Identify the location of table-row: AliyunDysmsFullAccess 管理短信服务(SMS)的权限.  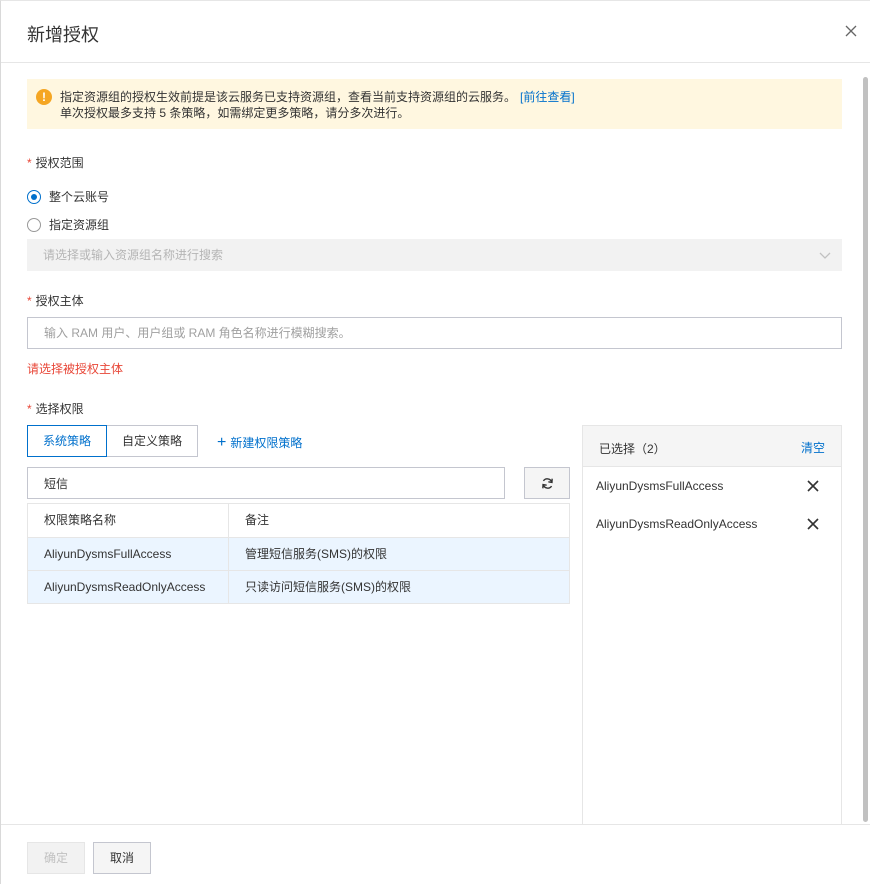
(298, 553).